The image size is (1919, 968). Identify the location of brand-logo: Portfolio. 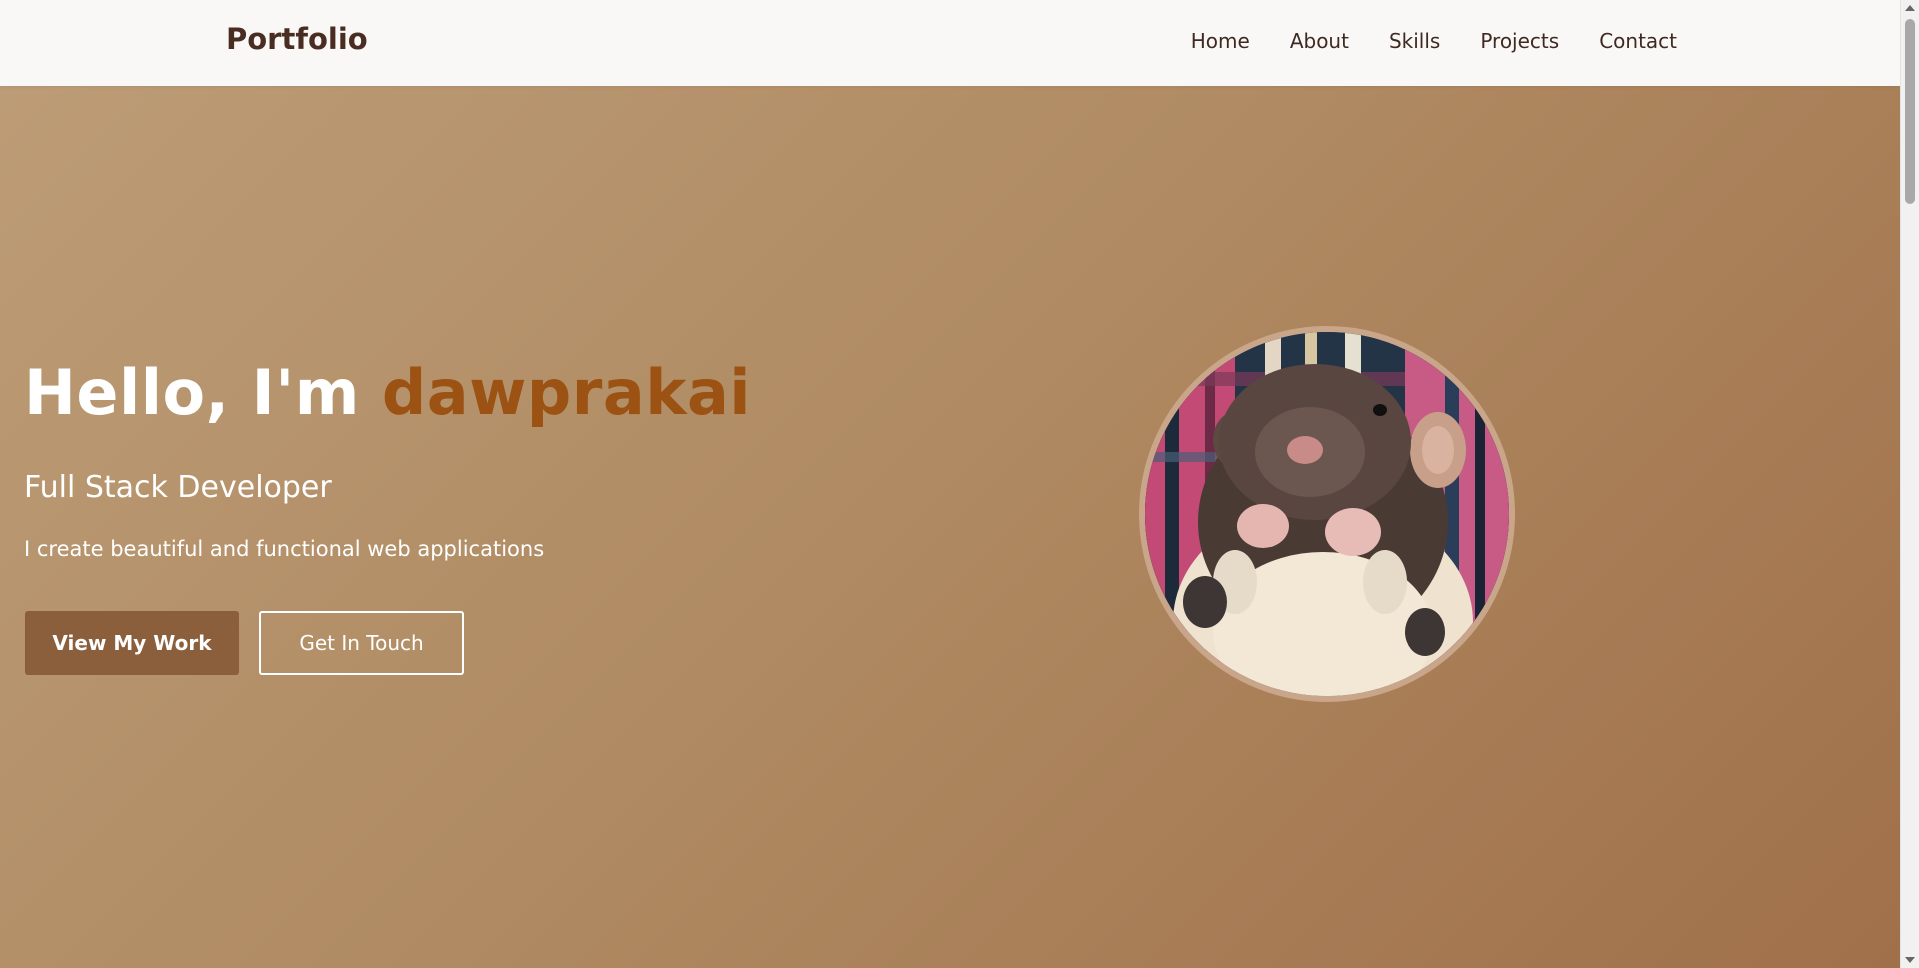
(297, 39).